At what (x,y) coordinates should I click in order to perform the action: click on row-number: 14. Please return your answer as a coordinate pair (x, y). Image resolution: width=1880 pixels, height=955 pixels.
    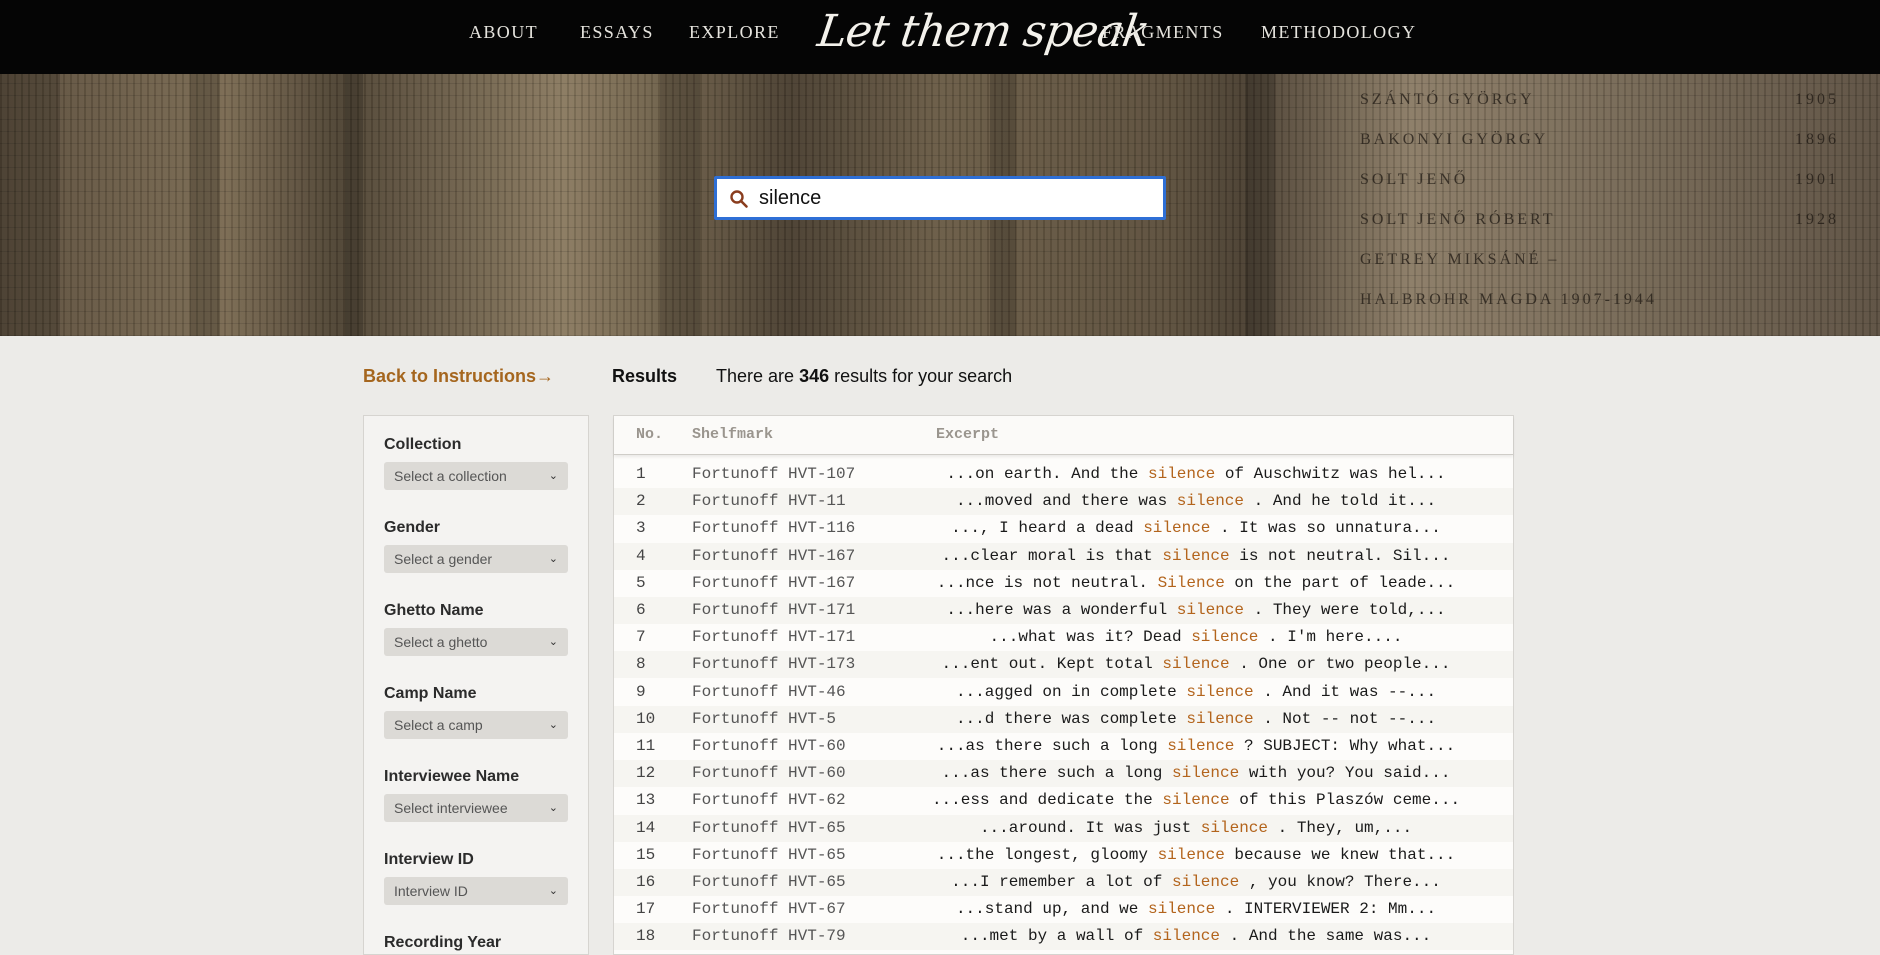
    Looking at the image, I should click on (646, 827).